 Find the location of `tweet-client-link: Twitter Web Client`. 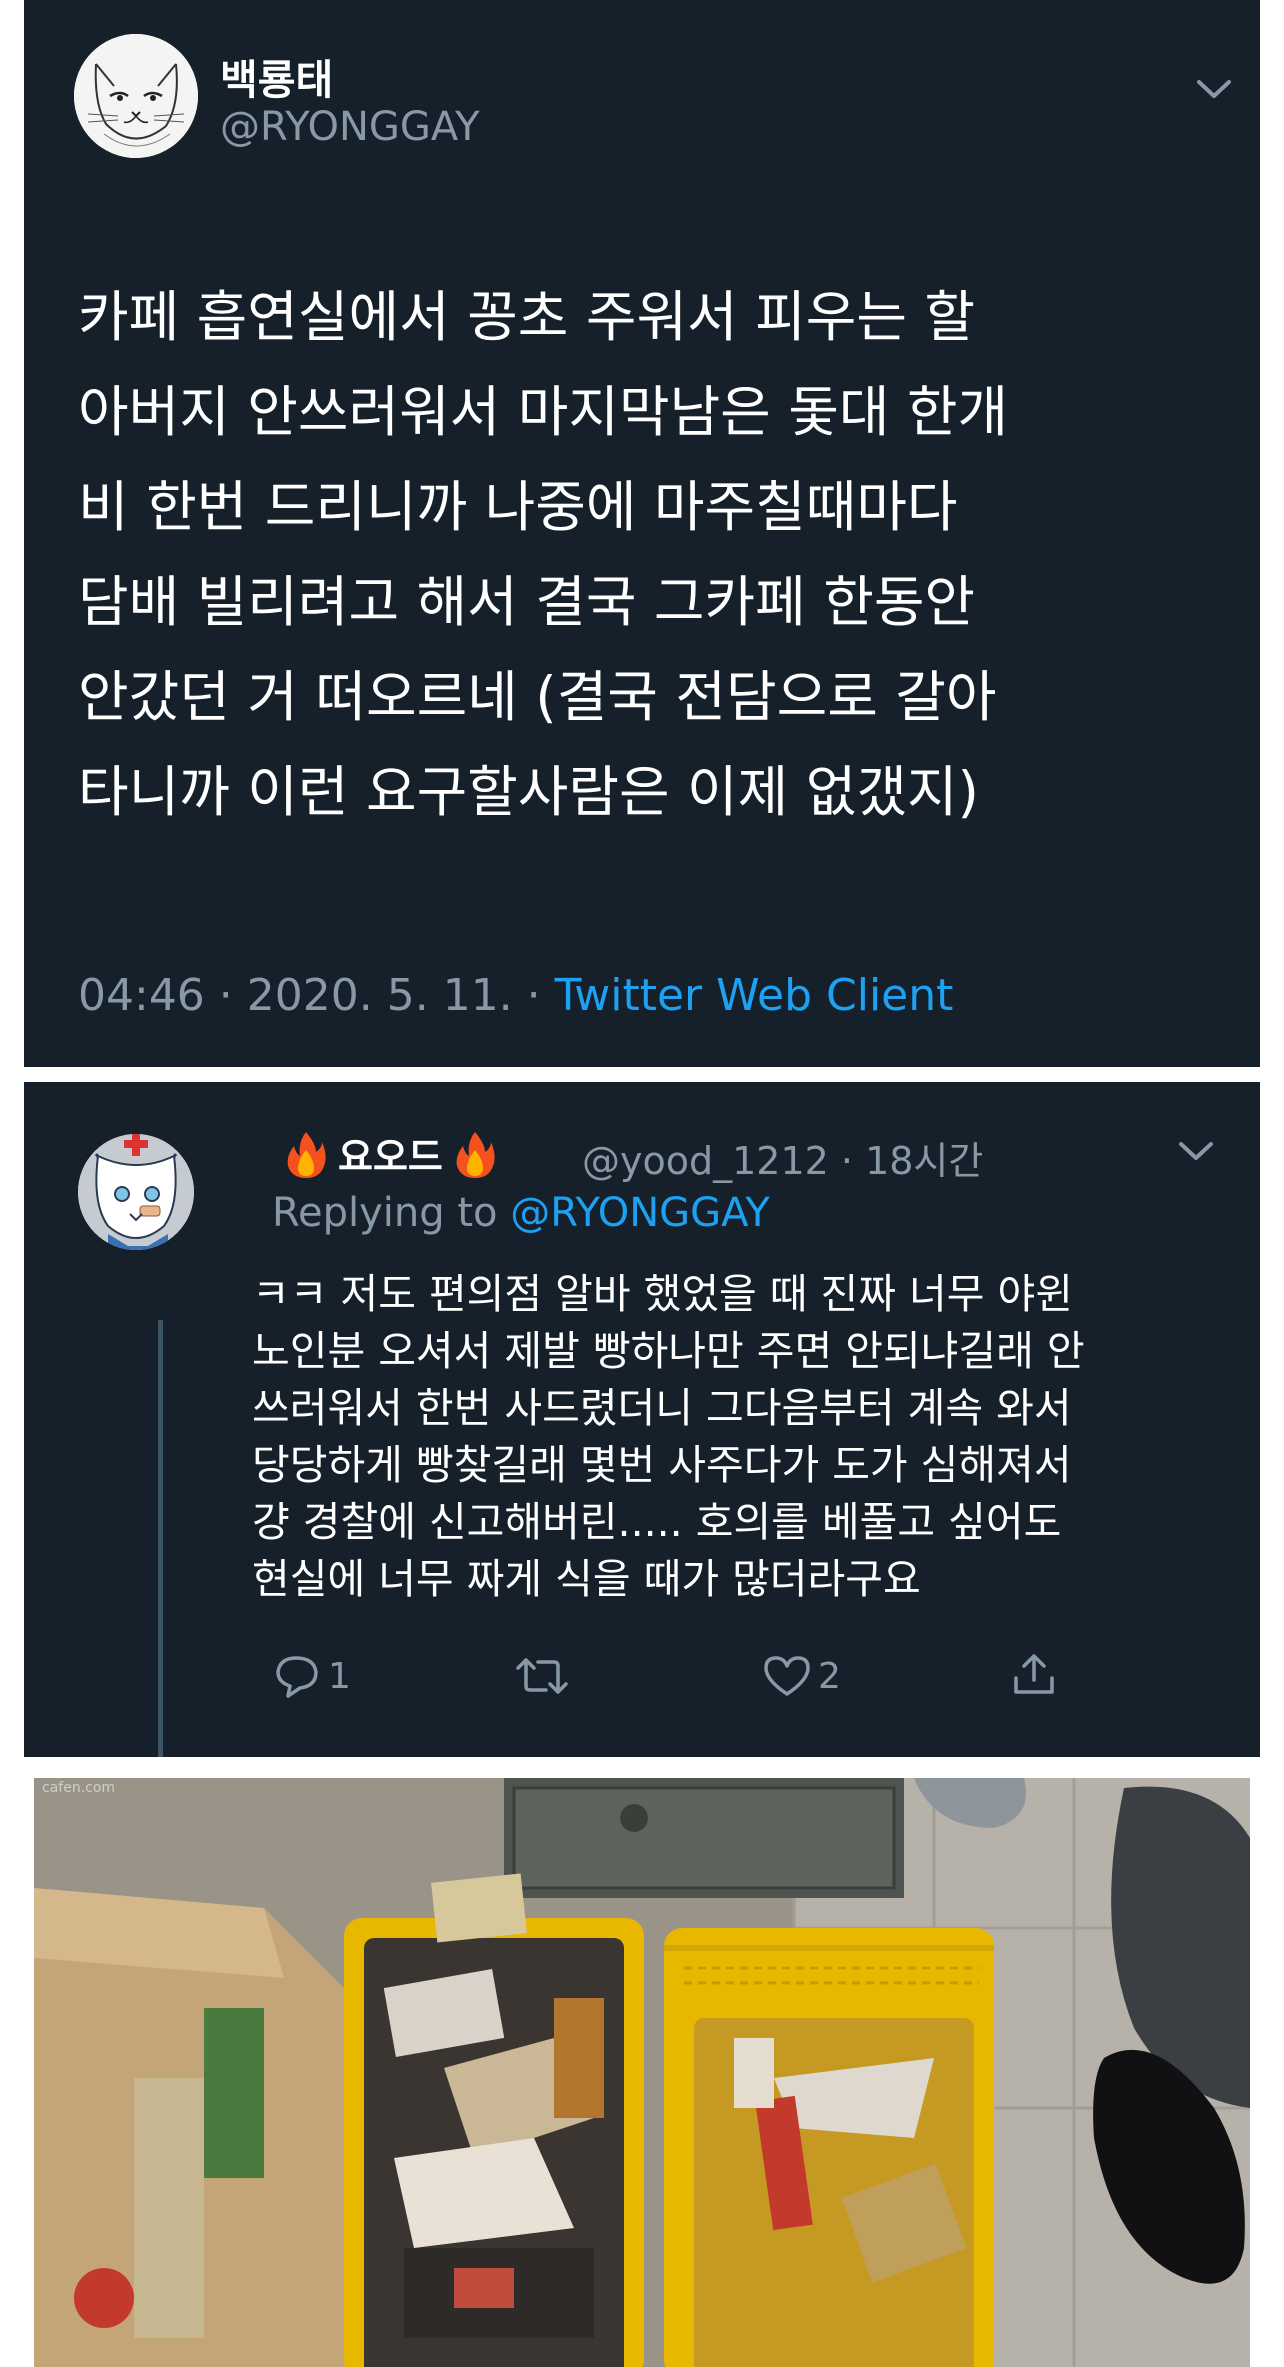

tweet-client-link: Twitter Web Client is located at coordinates (754, 995).